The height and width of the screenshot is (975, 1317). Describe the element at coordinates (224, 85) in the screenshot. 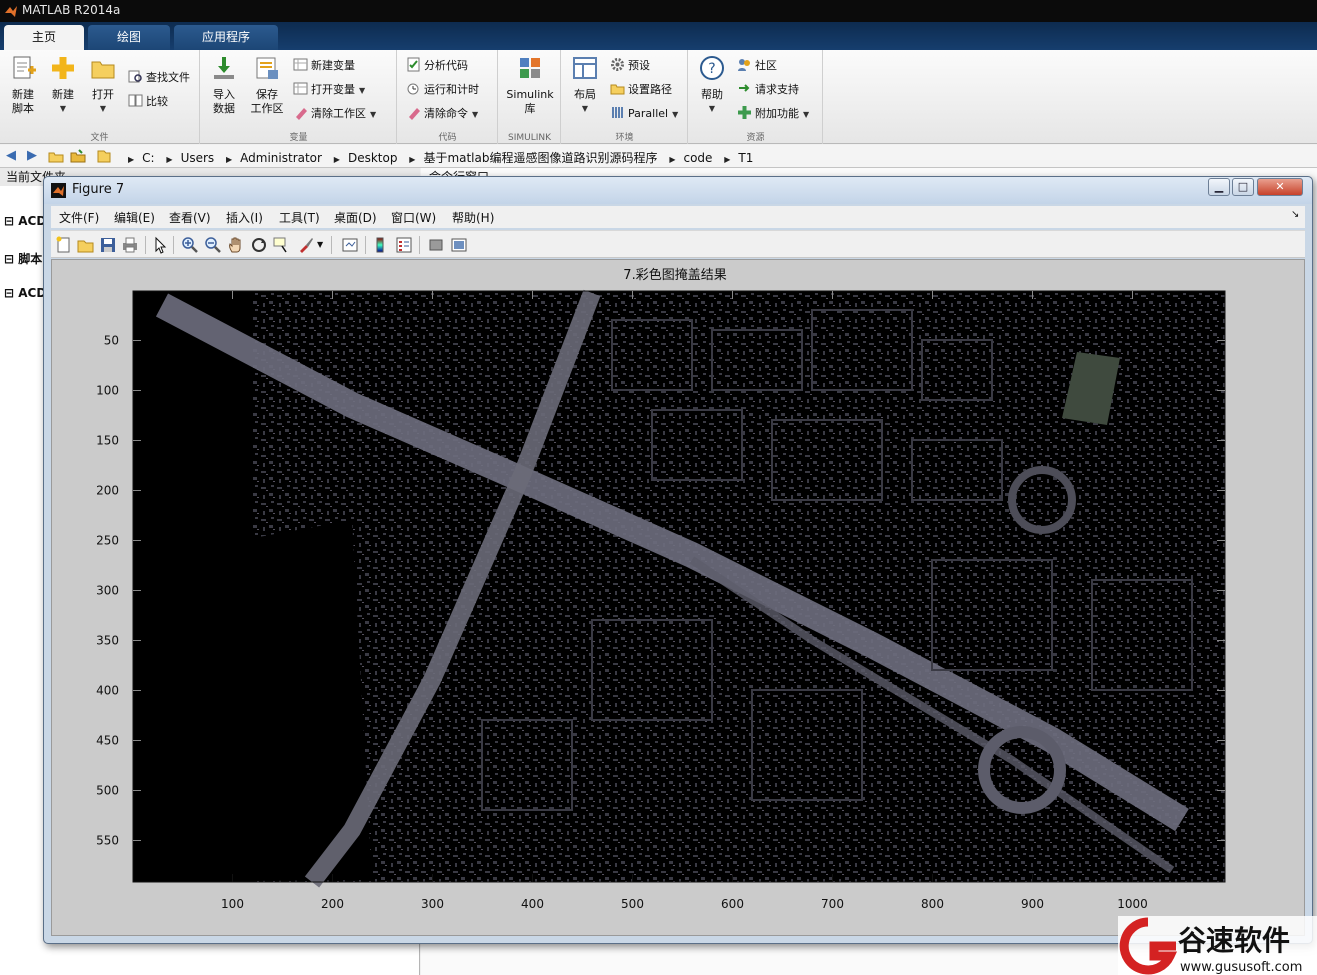

I see `import-data-button: 导入 数据` at that location.